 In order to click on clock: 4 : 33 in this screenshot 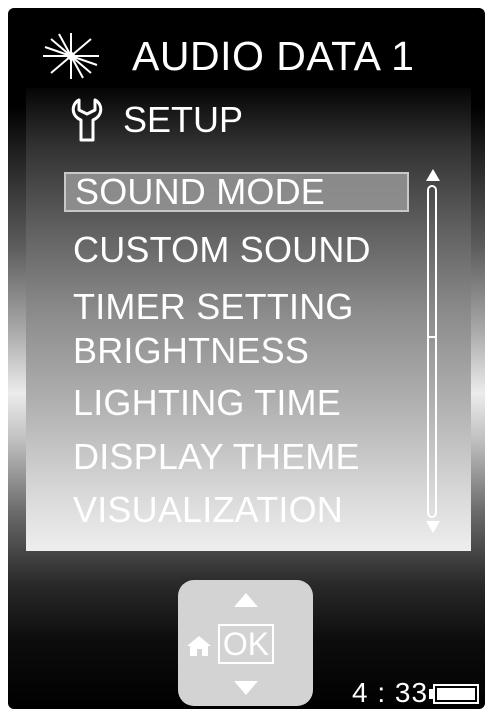, I will do `click(390, 692)`.